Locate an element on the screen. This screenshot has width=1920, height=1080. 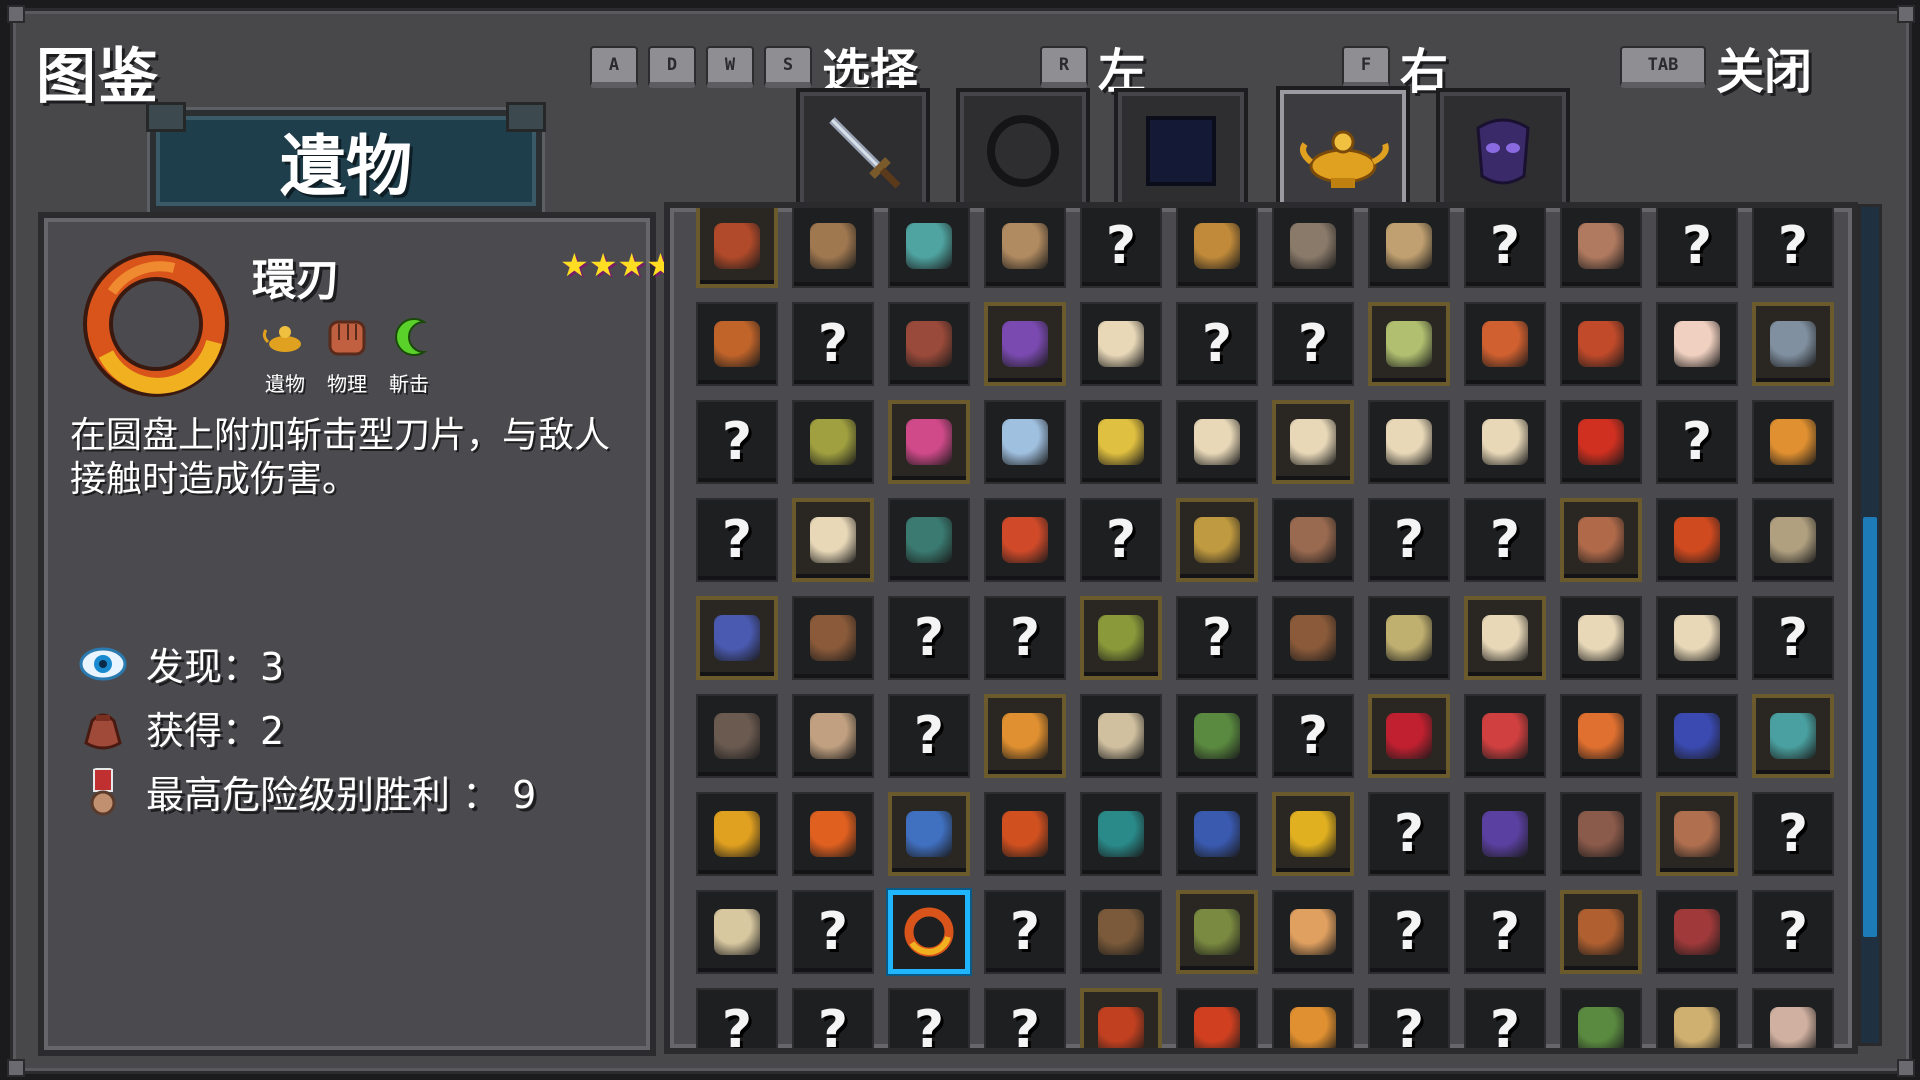
tab-rings is located at coordinates (1023, 151).